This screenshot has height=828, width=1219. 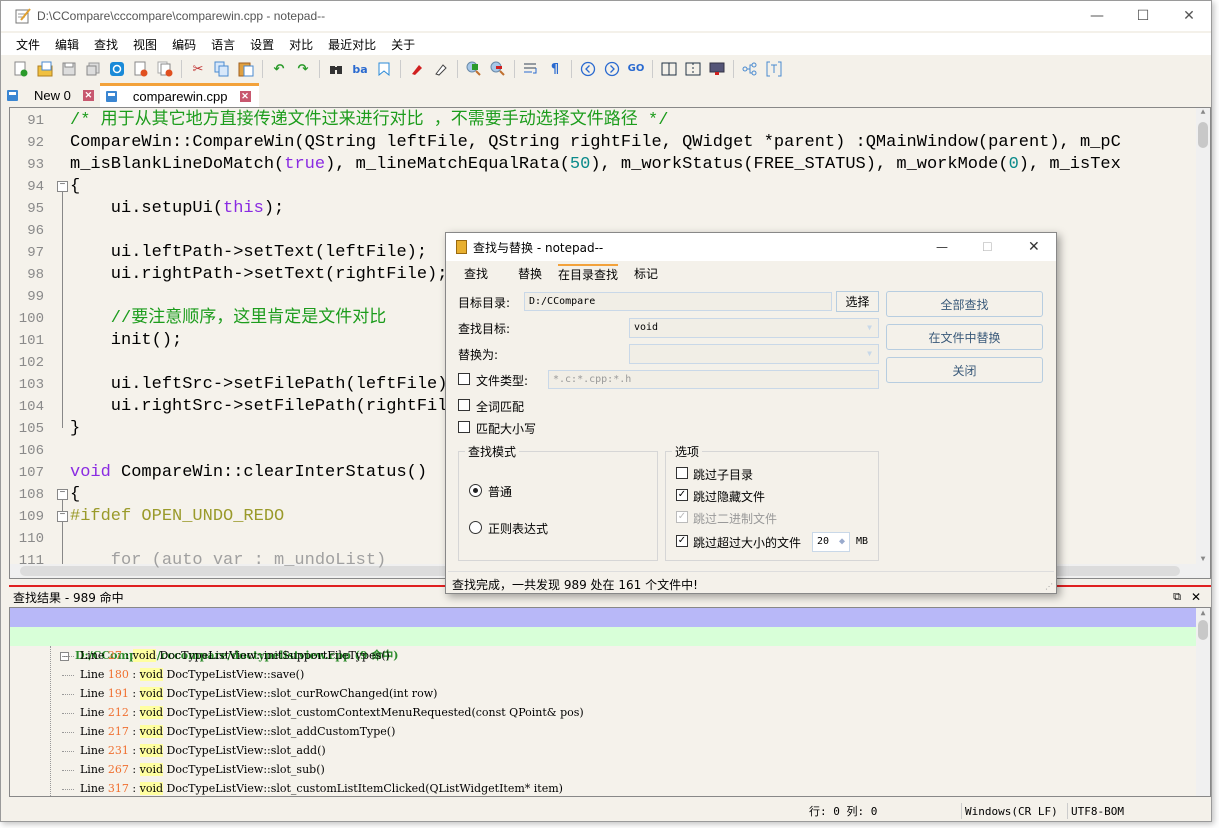 What do you see at coordinates (842, 541) in the screenshot?
I see `spin-icon: ◆` at bounding box center [842, 541].